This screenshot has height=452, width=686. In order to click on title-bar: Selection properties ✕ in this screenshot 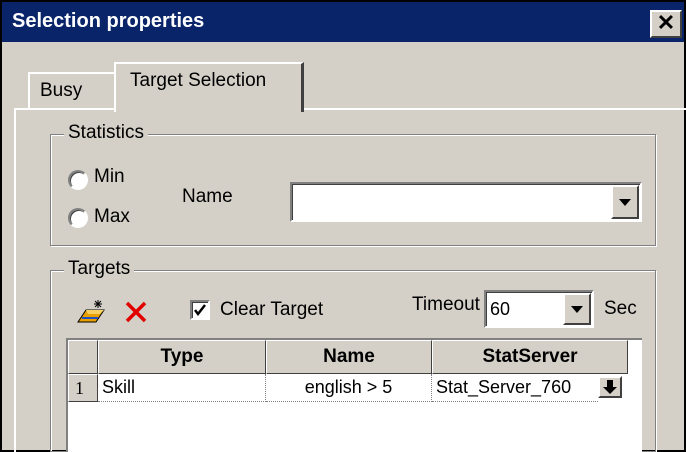, I will do `click(343, 22)`.